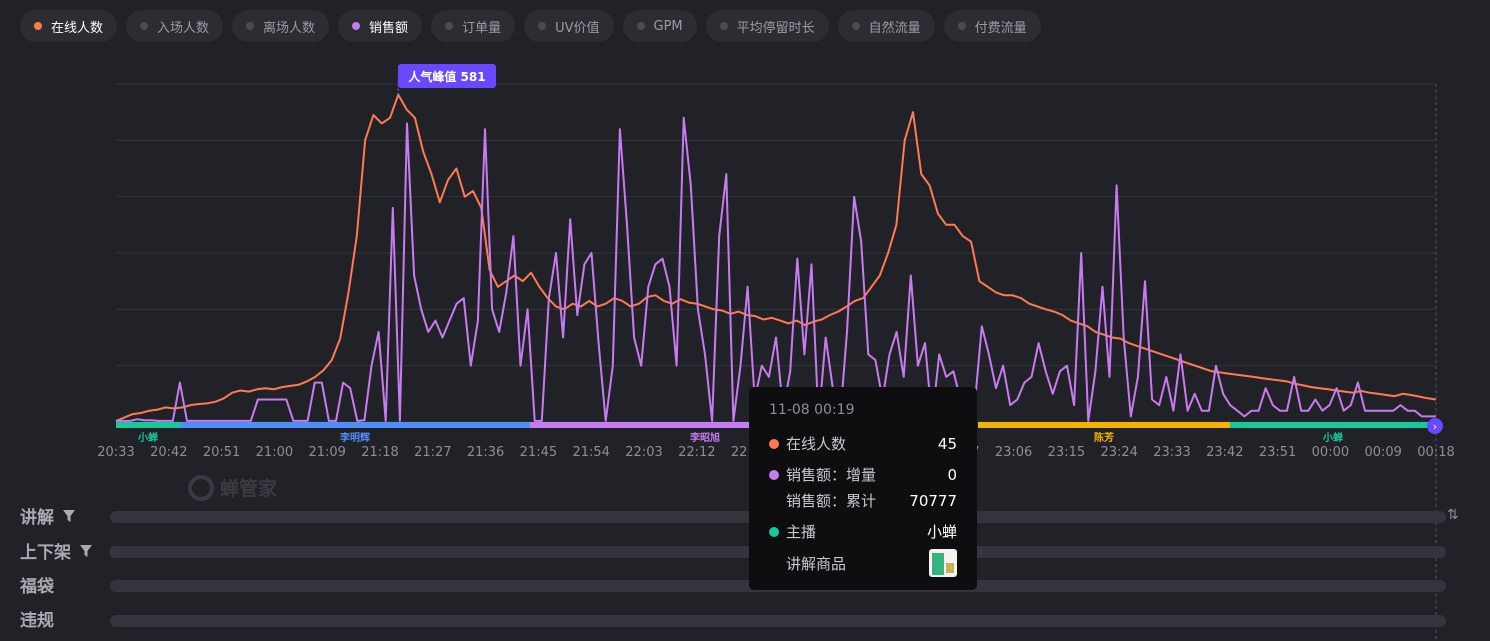 This screenshot has width=1490, height=641. I want to click on x-tick-label: 21:45, so click(538, 452).